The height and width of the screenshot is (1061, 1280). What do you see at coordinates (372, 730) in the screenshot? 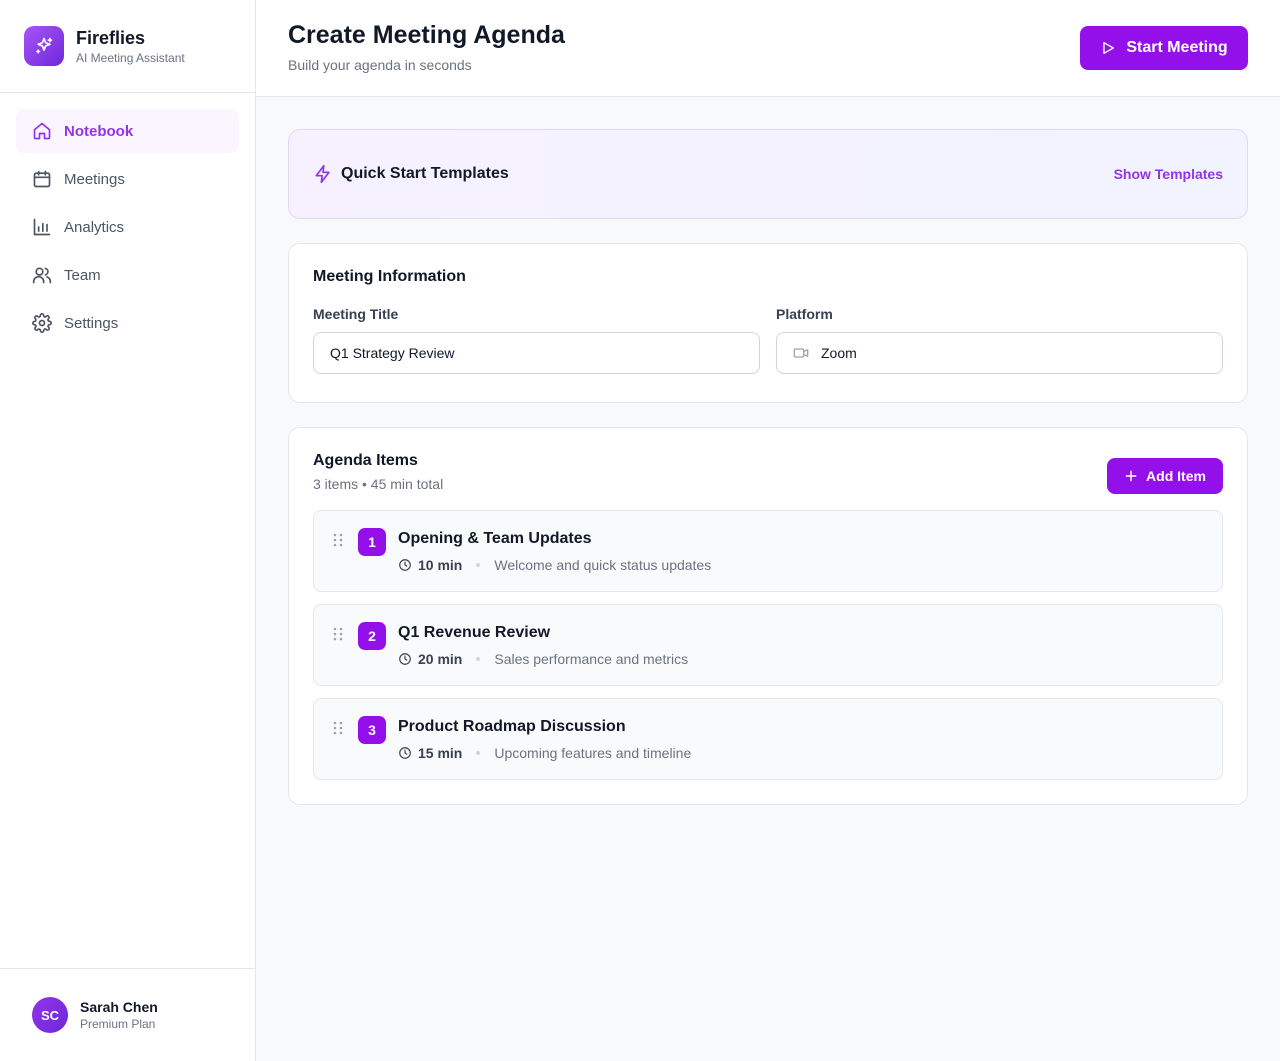
I see `agenda-item-number: 3` at bounding box center [372, 730].